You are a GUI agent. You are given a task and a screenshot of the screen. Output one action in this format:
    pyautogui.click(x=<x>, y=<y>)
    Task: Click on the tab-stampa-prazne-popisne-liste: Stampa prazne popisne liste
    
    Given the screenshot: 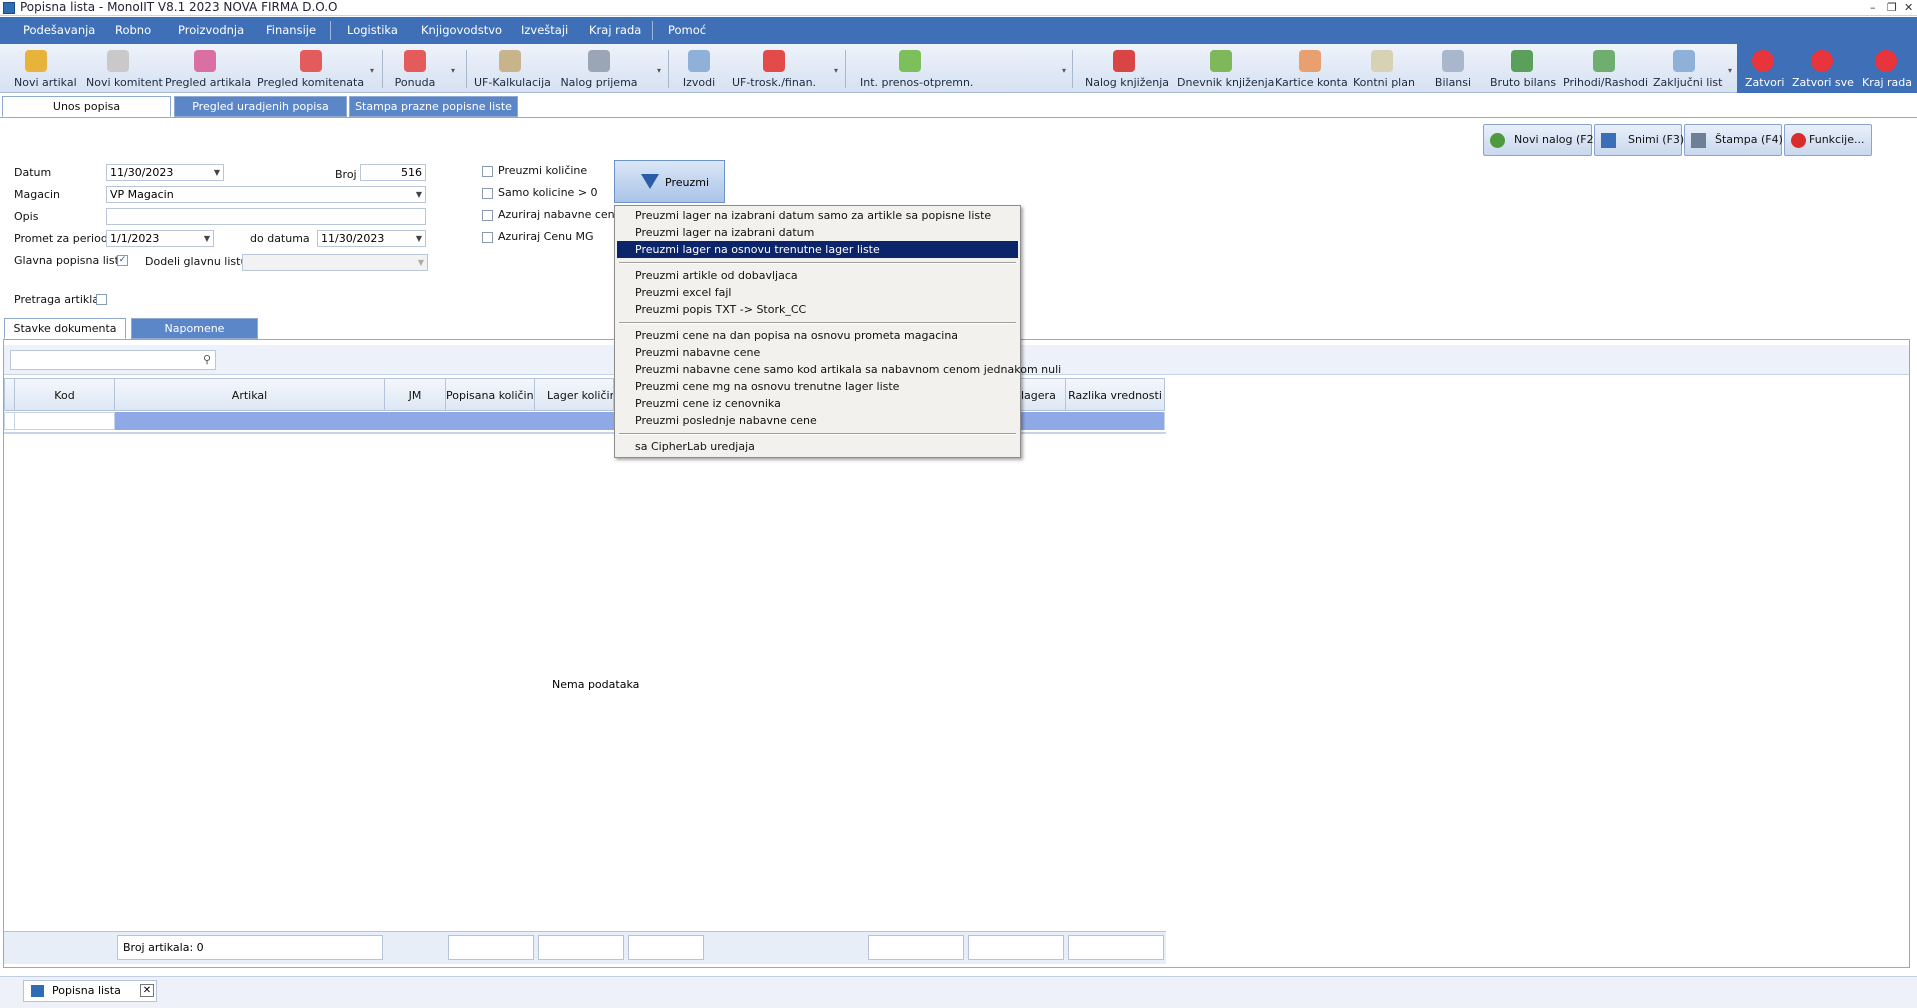 What is the action you would take?
    pyautogui.click(x=433, y=106)
    